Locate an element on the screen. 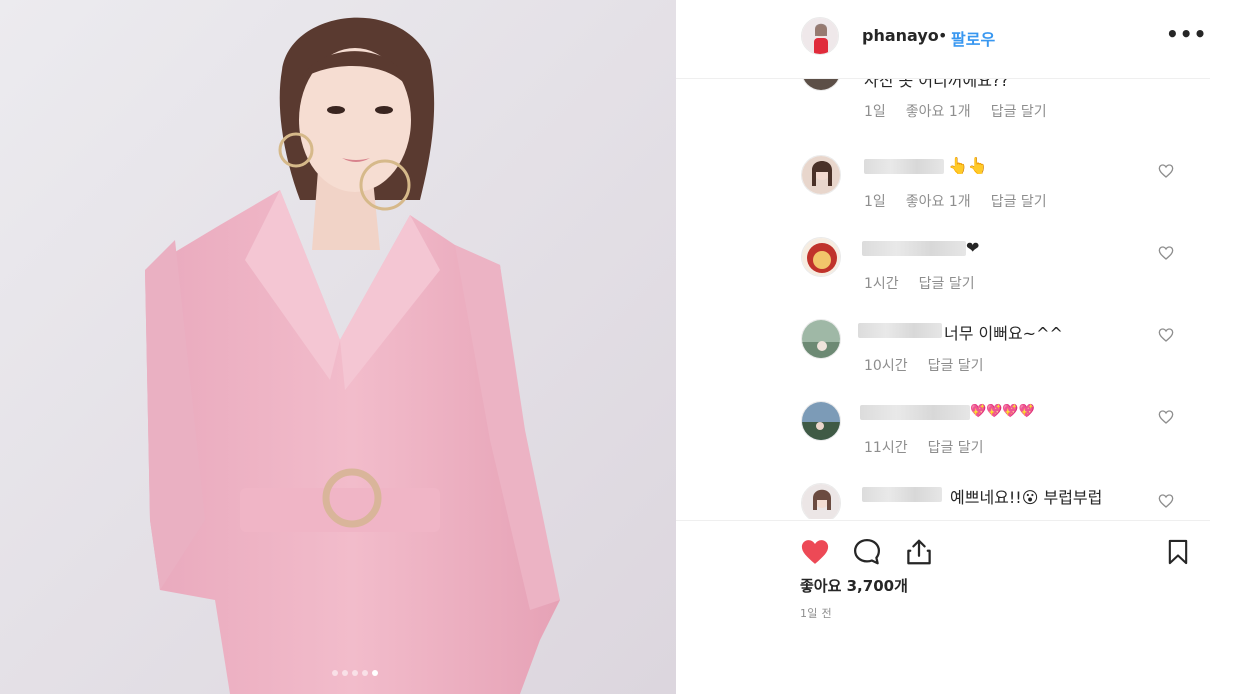 This screenshot has width=1250, height=695. comment-item: ❤ 1시간 답글 달기 is located at coordinates (943, 278).